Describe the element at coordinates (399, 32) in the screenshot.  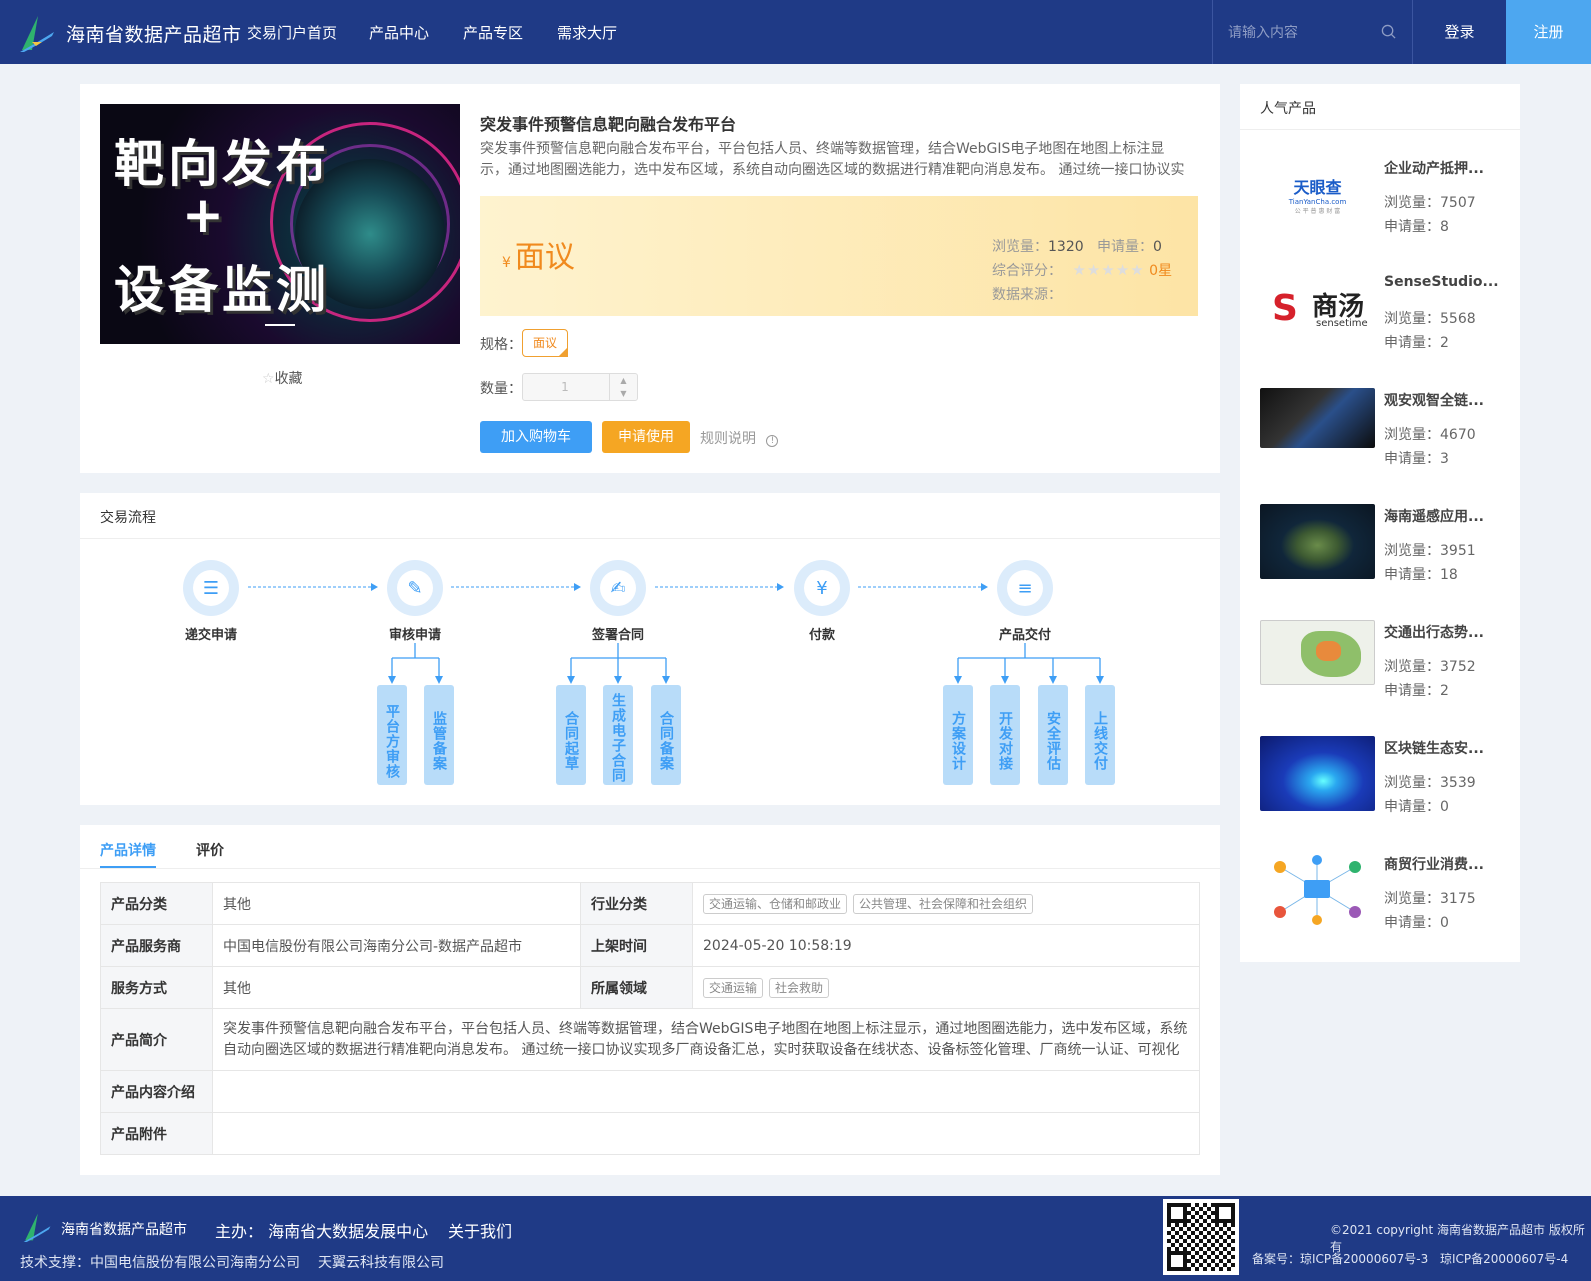
I see `nav-product-center: 产品中心` at that location.